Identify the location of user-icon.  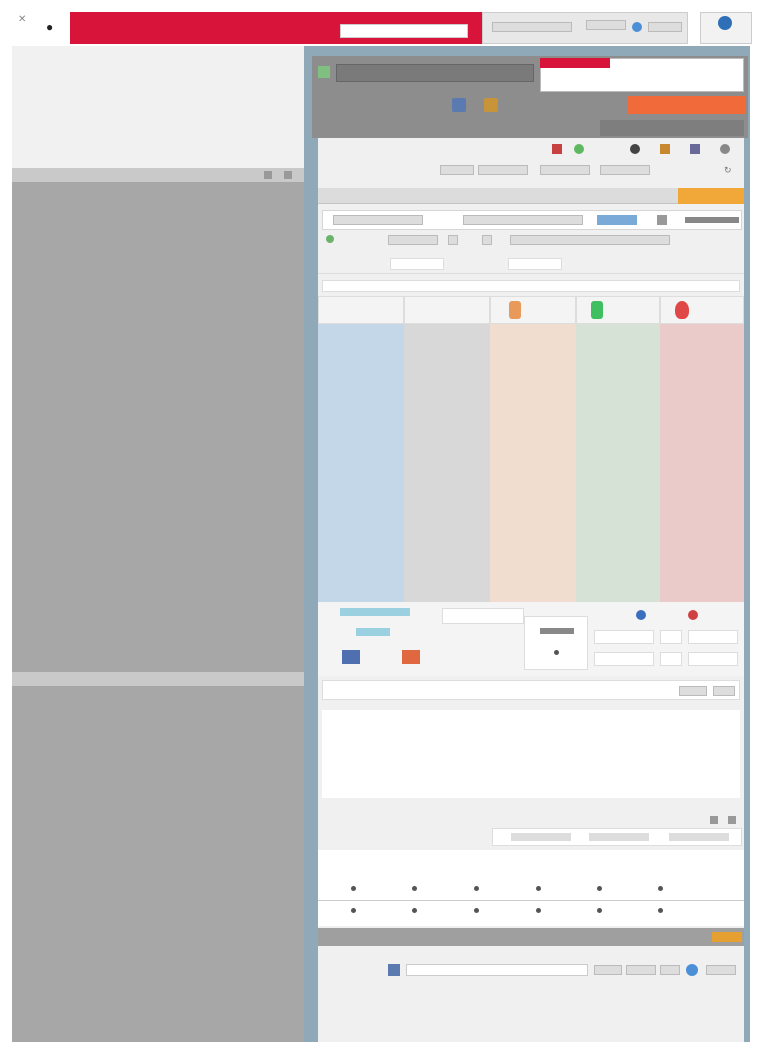
(635, 149).